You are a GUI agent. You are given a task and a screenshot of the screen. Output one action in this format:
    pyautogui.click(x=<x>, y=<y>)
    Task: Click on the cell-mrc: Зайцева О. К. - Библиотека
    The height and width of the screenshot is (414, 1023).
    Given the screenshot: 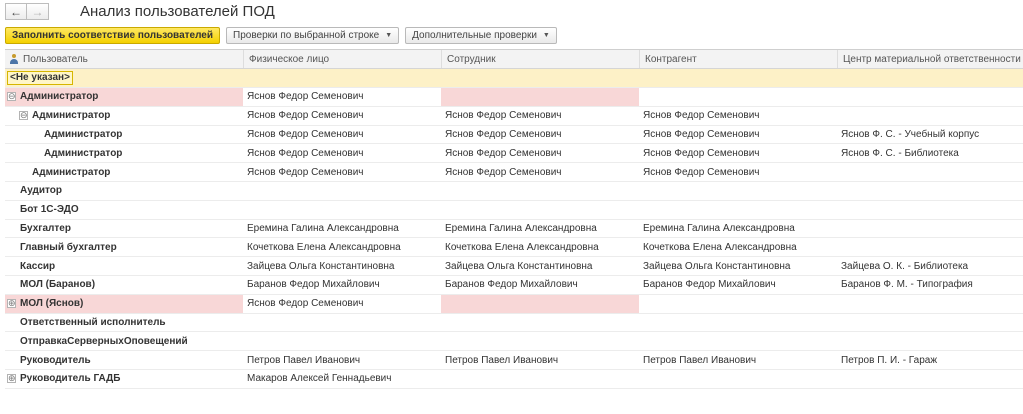 What is the action you would take?
    pyautogui.click(x=930, y=266)
    